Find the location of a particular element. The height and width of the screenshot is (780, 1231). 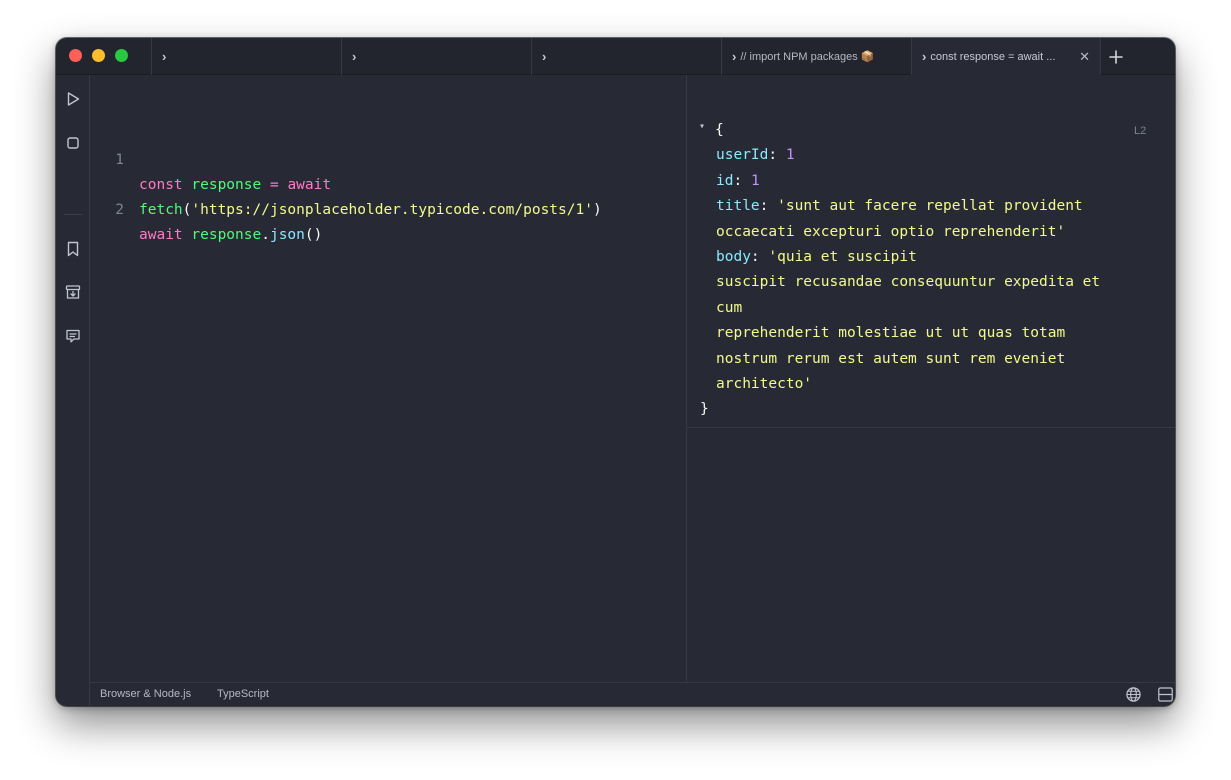

code-token: json is located at coordinates (287, 235).